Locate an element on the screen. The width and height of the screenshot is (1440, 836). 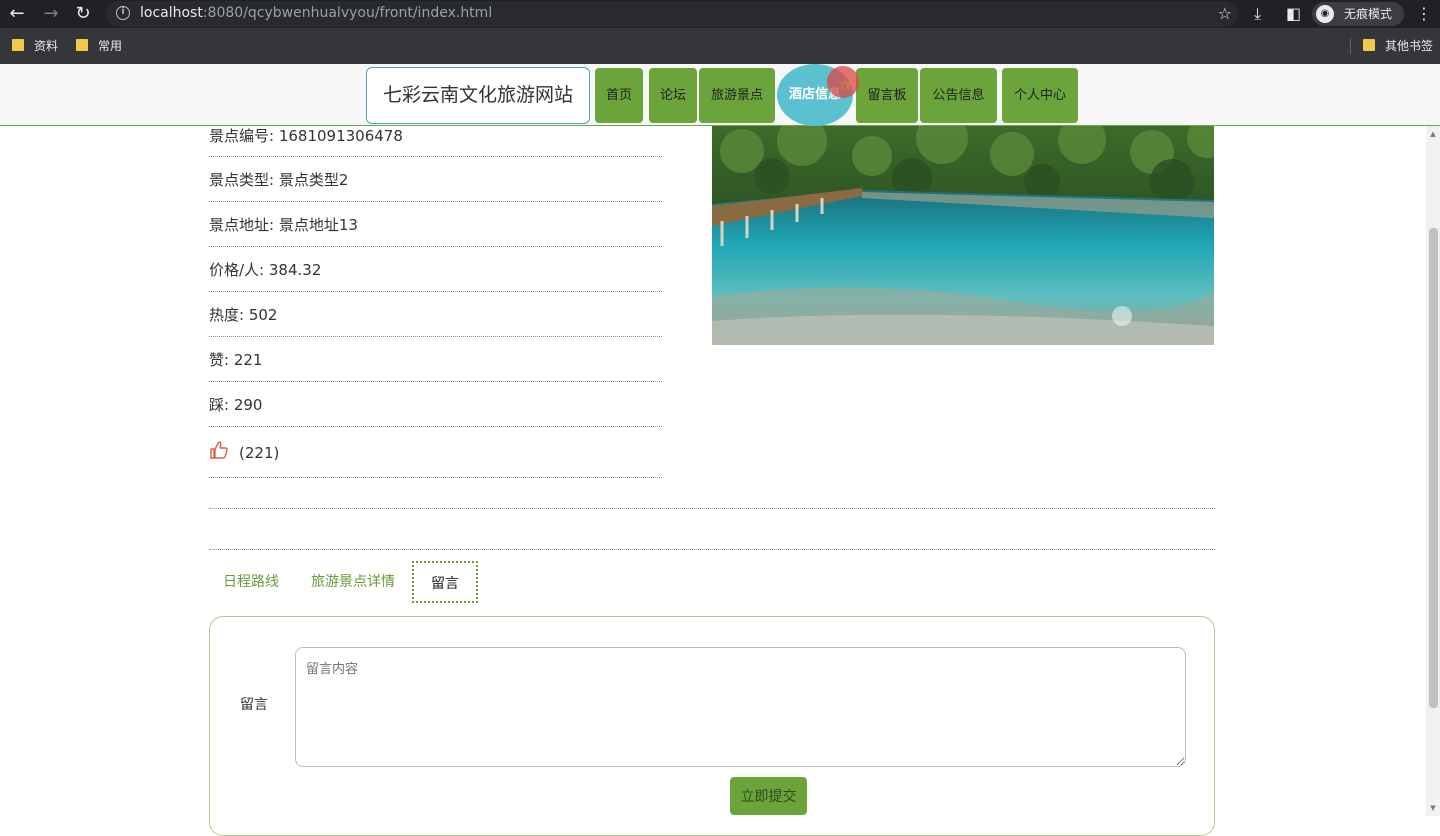
nav-announcements: 公告信息 is located at coordinates (958, 95).